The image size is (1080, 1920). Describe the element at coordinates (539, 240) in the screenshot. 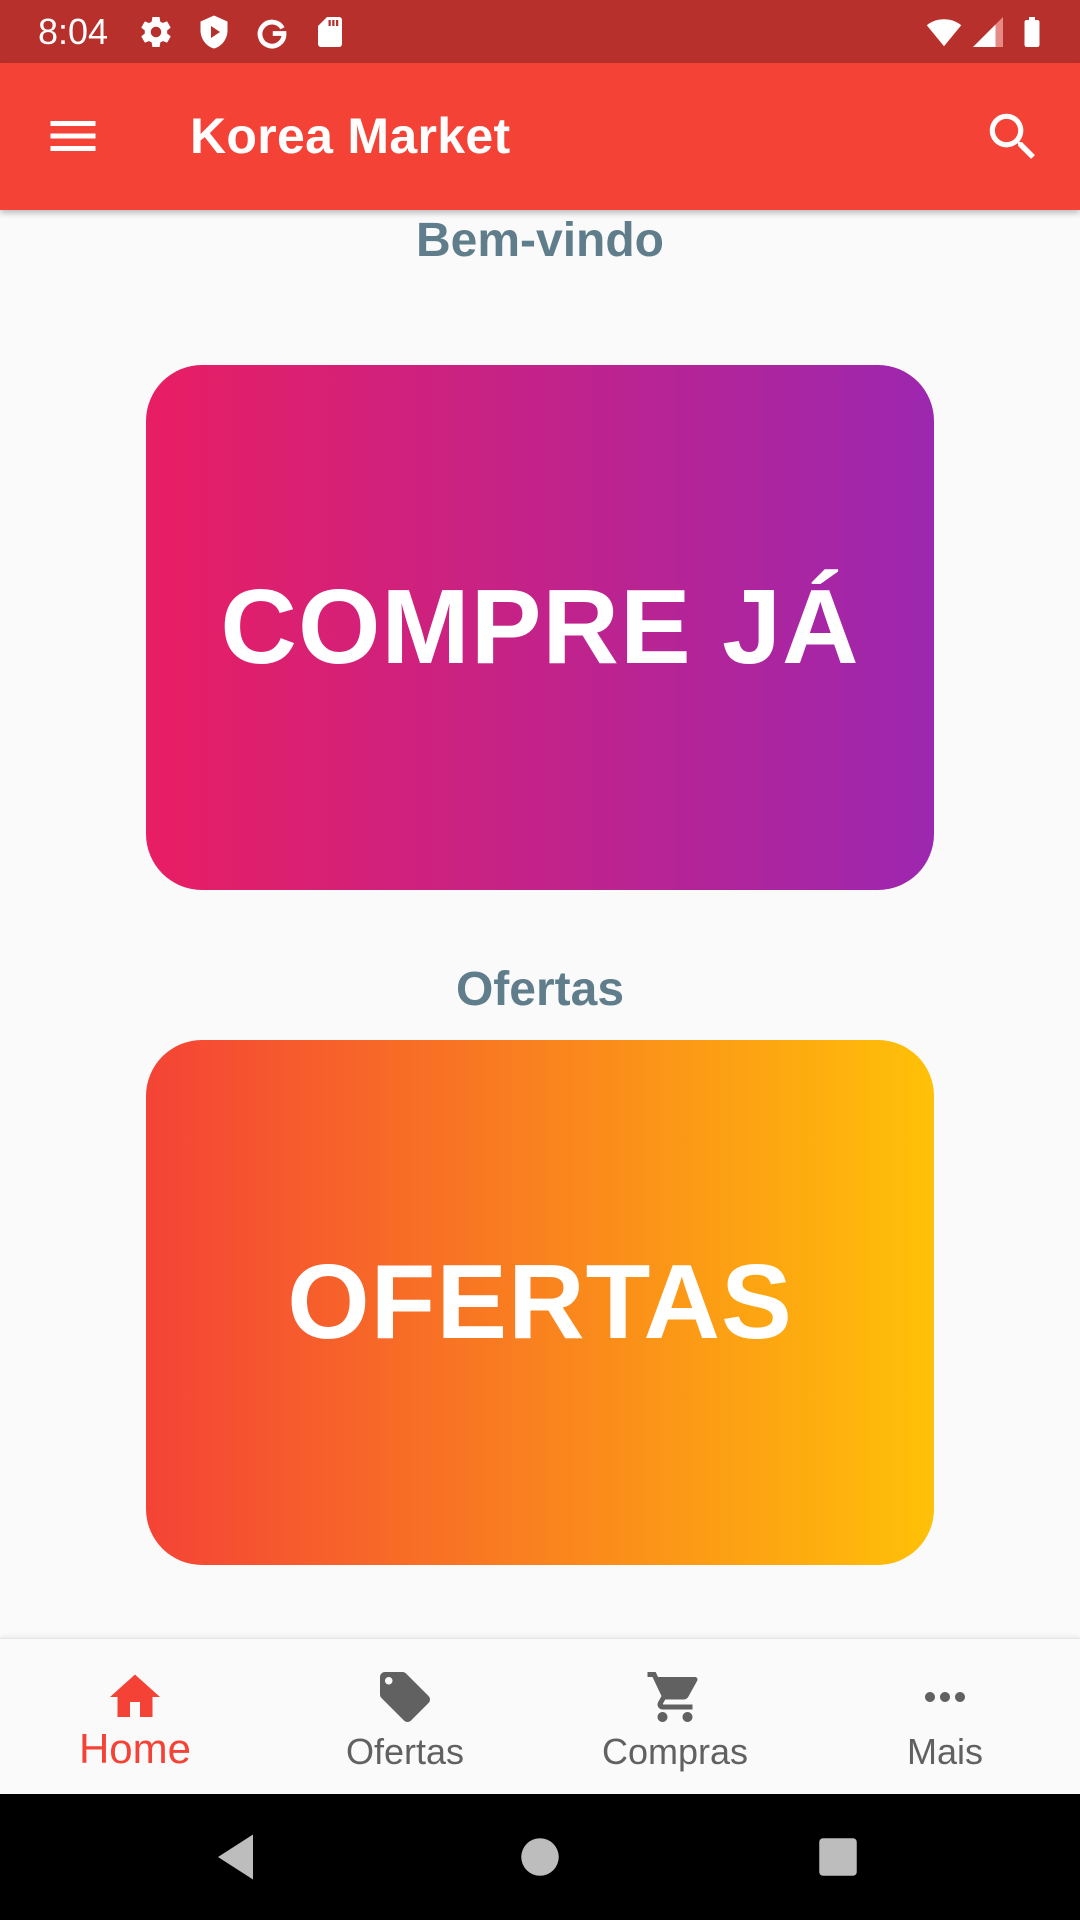

I see `welcome-label: Bem-vindo` at that location.